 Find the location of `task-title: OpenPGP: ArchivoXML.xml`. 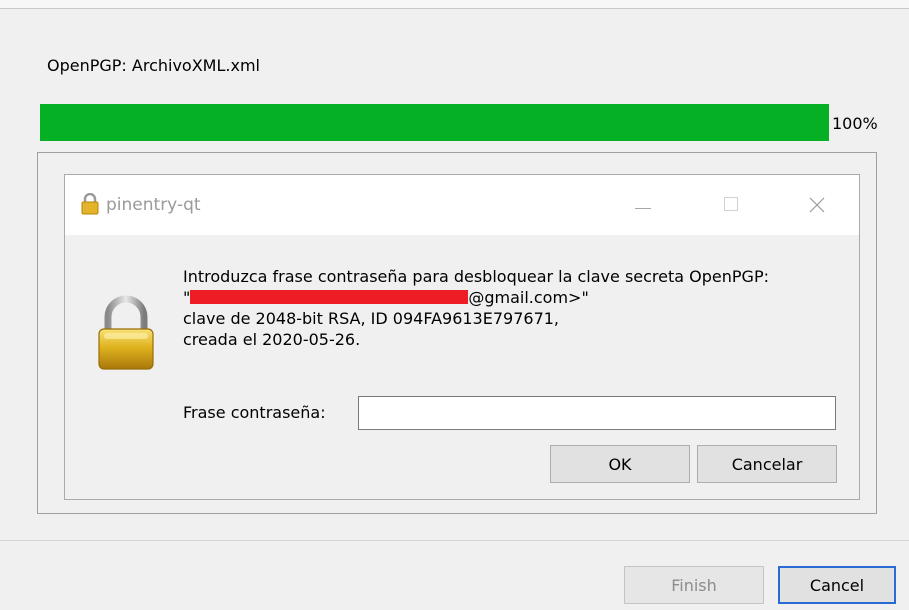

task-title: OpenPGP: ArchivoXML.xml is located at coordinates (153, 65).